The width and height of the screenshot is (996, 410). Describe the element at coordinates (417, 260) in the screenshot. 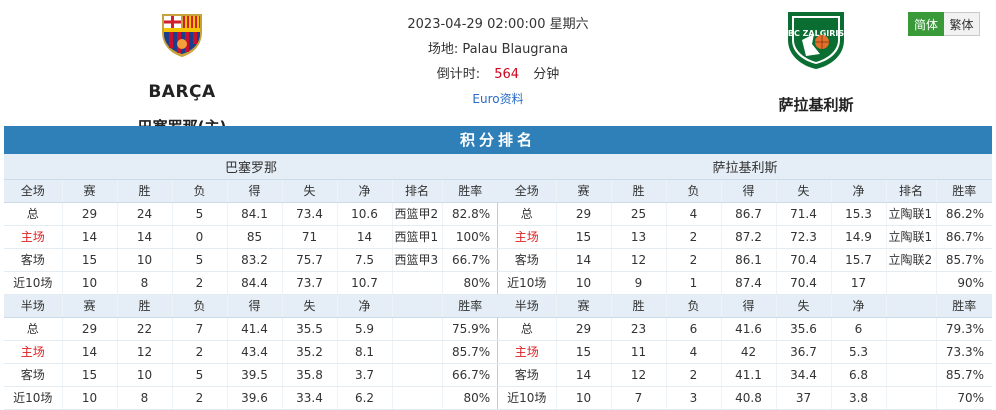

I see `table-cell: 西篮甲3` at that location.